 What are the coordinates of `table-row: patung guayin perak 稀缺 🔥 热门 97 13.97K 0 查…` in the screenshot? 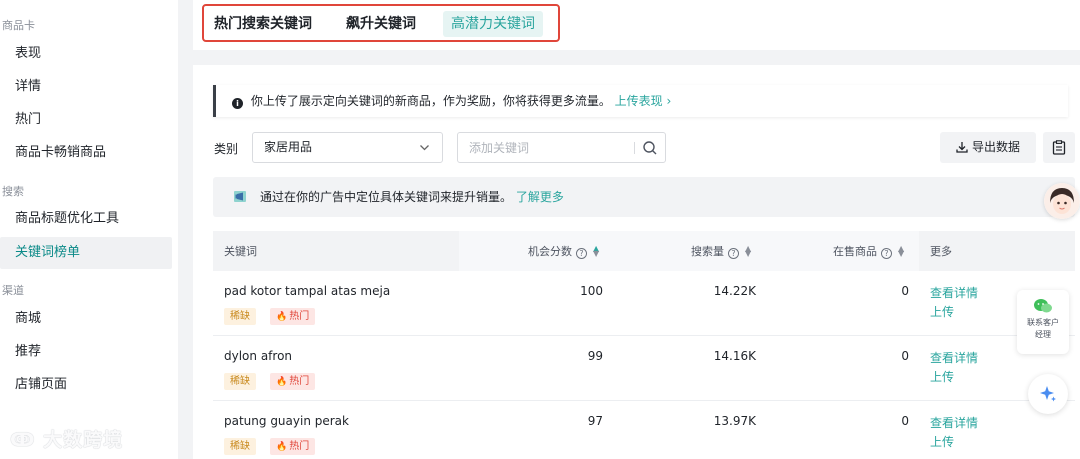 It's located at (644, 430).